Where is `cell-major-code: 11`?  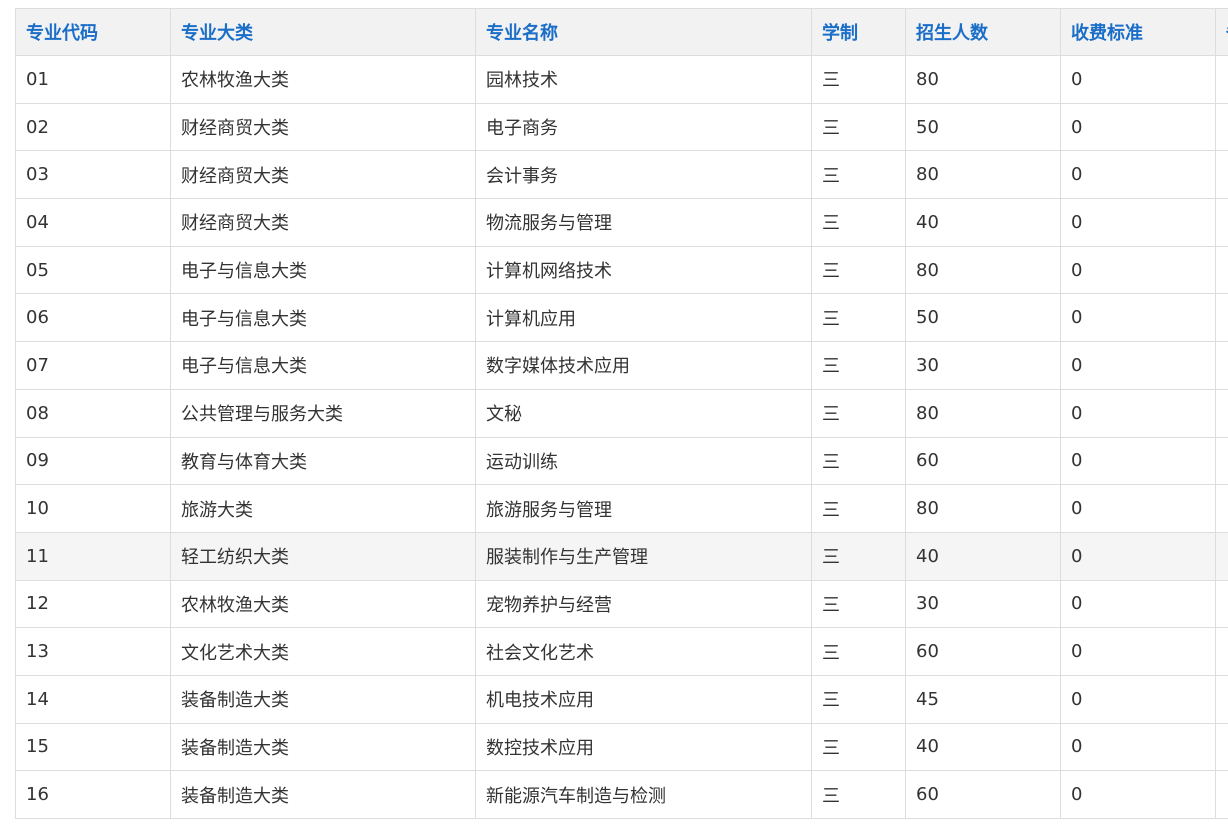 cell-major-code: 11 is located at coordinates (93, 556).